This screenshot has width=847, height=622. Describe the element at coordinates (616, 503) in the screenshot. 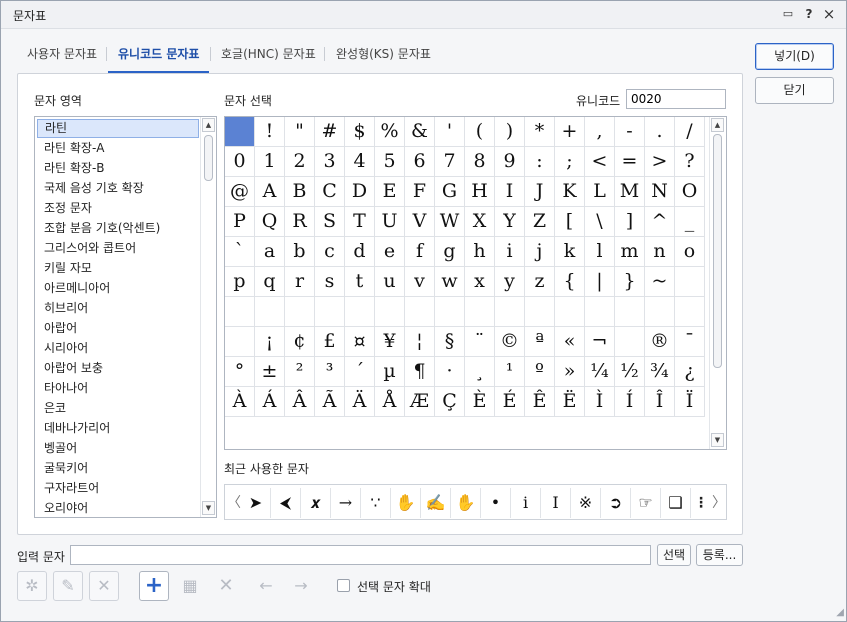

I see `recent-char-cell: ➲` at that location.